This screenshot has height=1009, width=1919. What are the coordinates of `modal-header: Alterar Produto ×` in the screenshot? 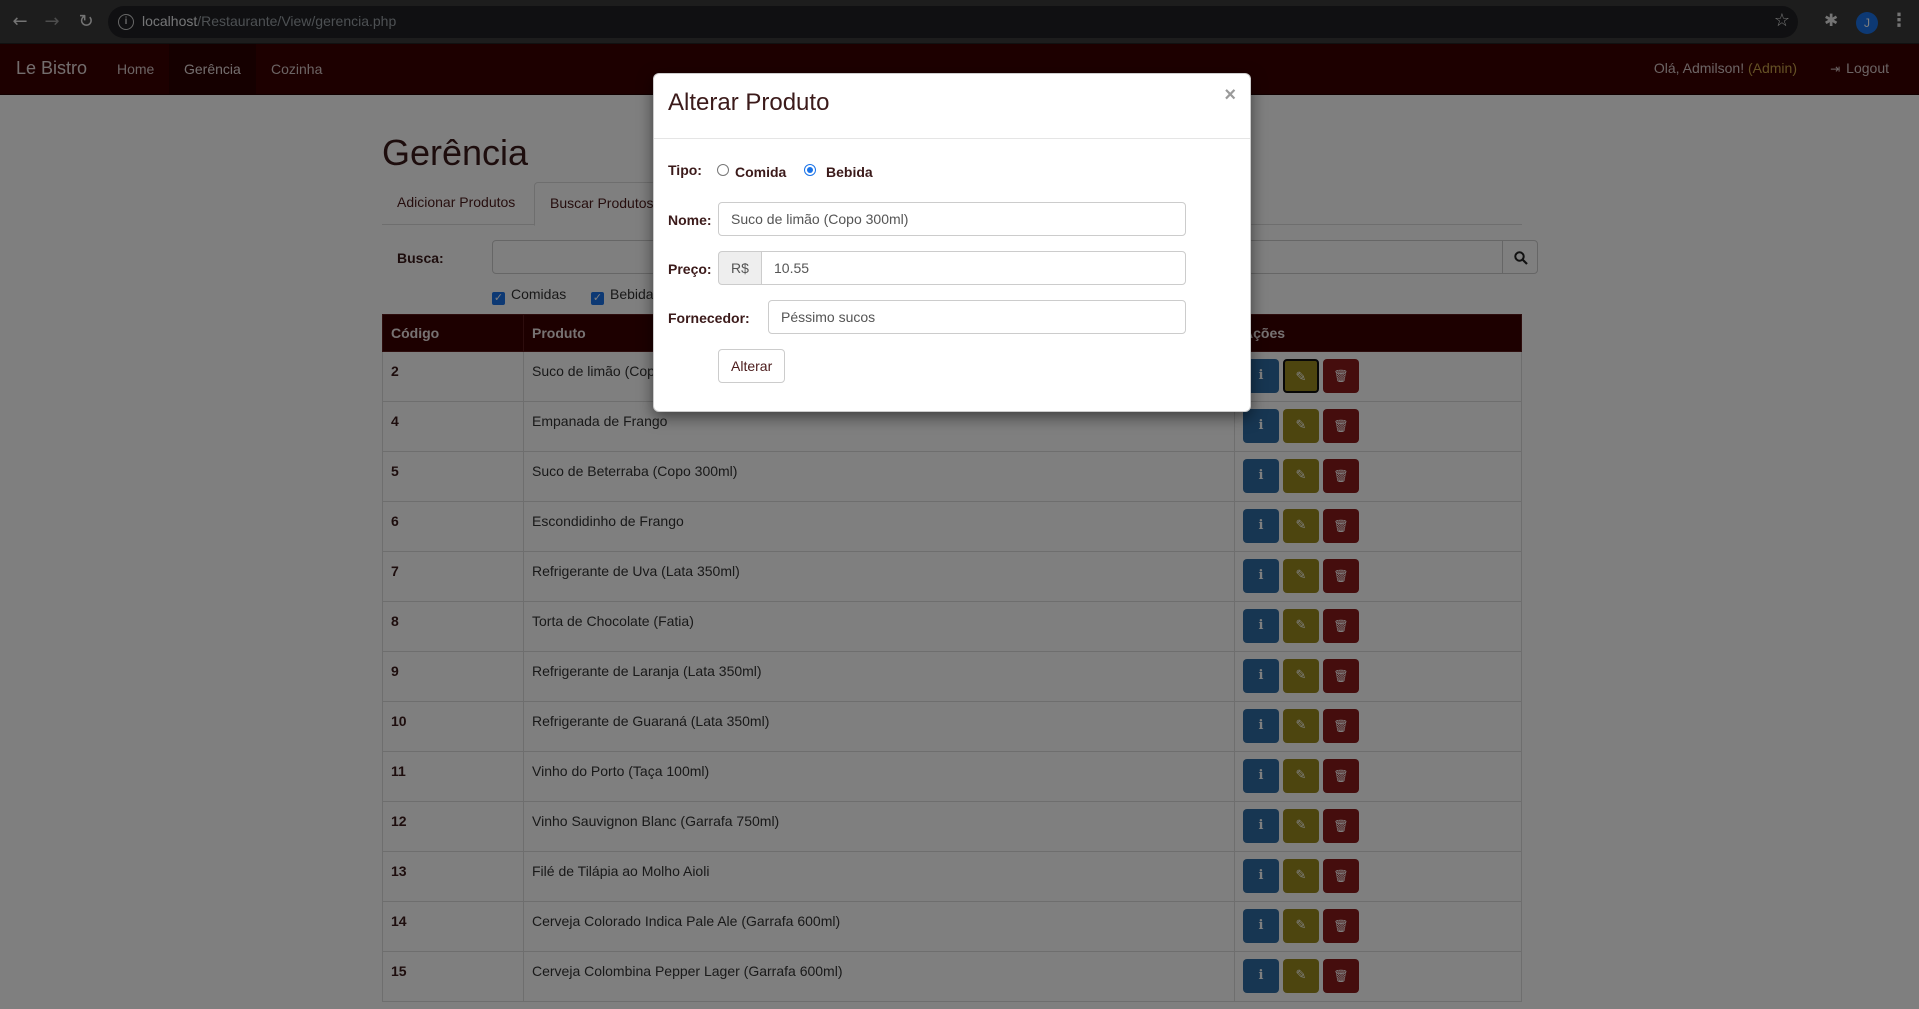 It's located at (952, 106).